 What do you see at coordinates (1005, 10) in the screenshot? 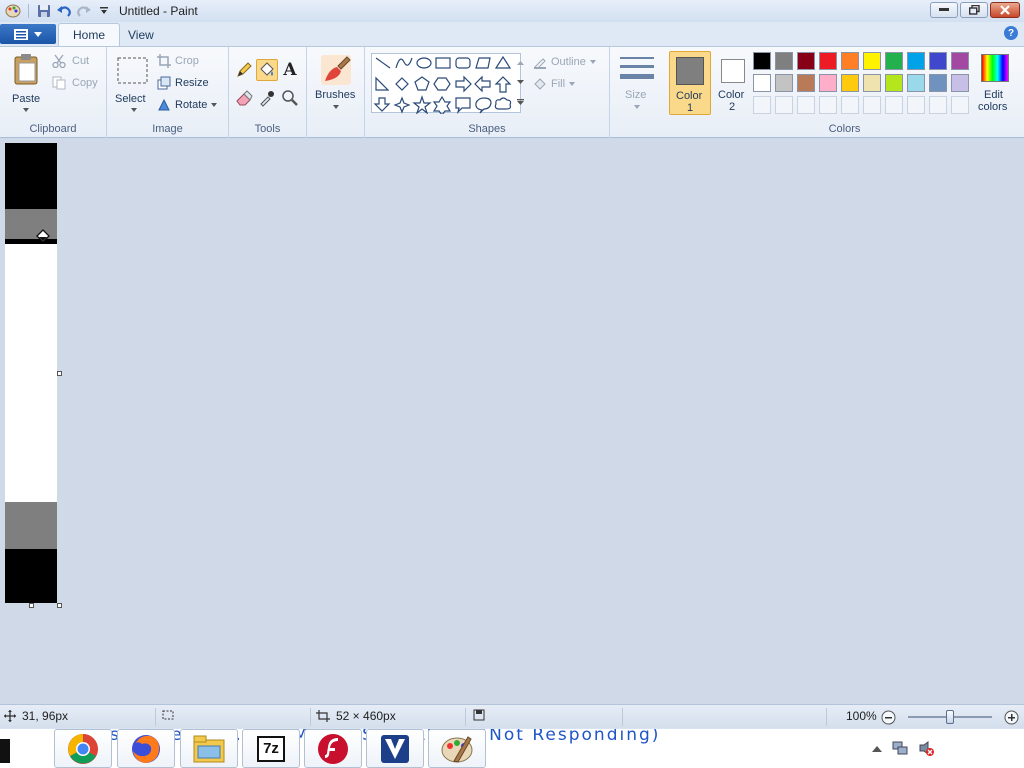
I see `close-button` at bounding box center [1005, 10].